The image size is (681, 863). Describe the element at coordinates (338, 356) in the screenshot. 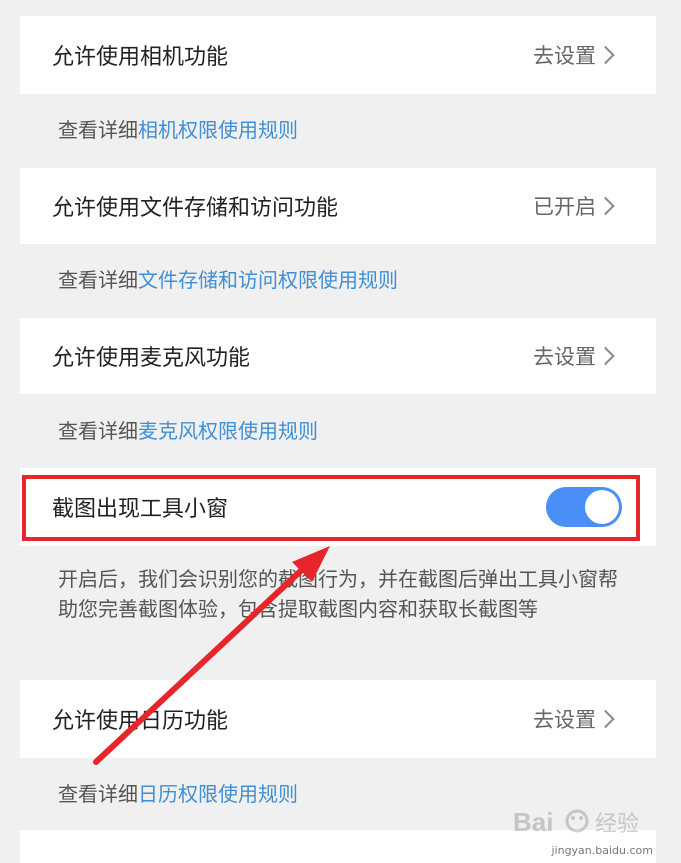

I see `mic-permission-row: 允许使用麦克风功能 去设置` at that location.